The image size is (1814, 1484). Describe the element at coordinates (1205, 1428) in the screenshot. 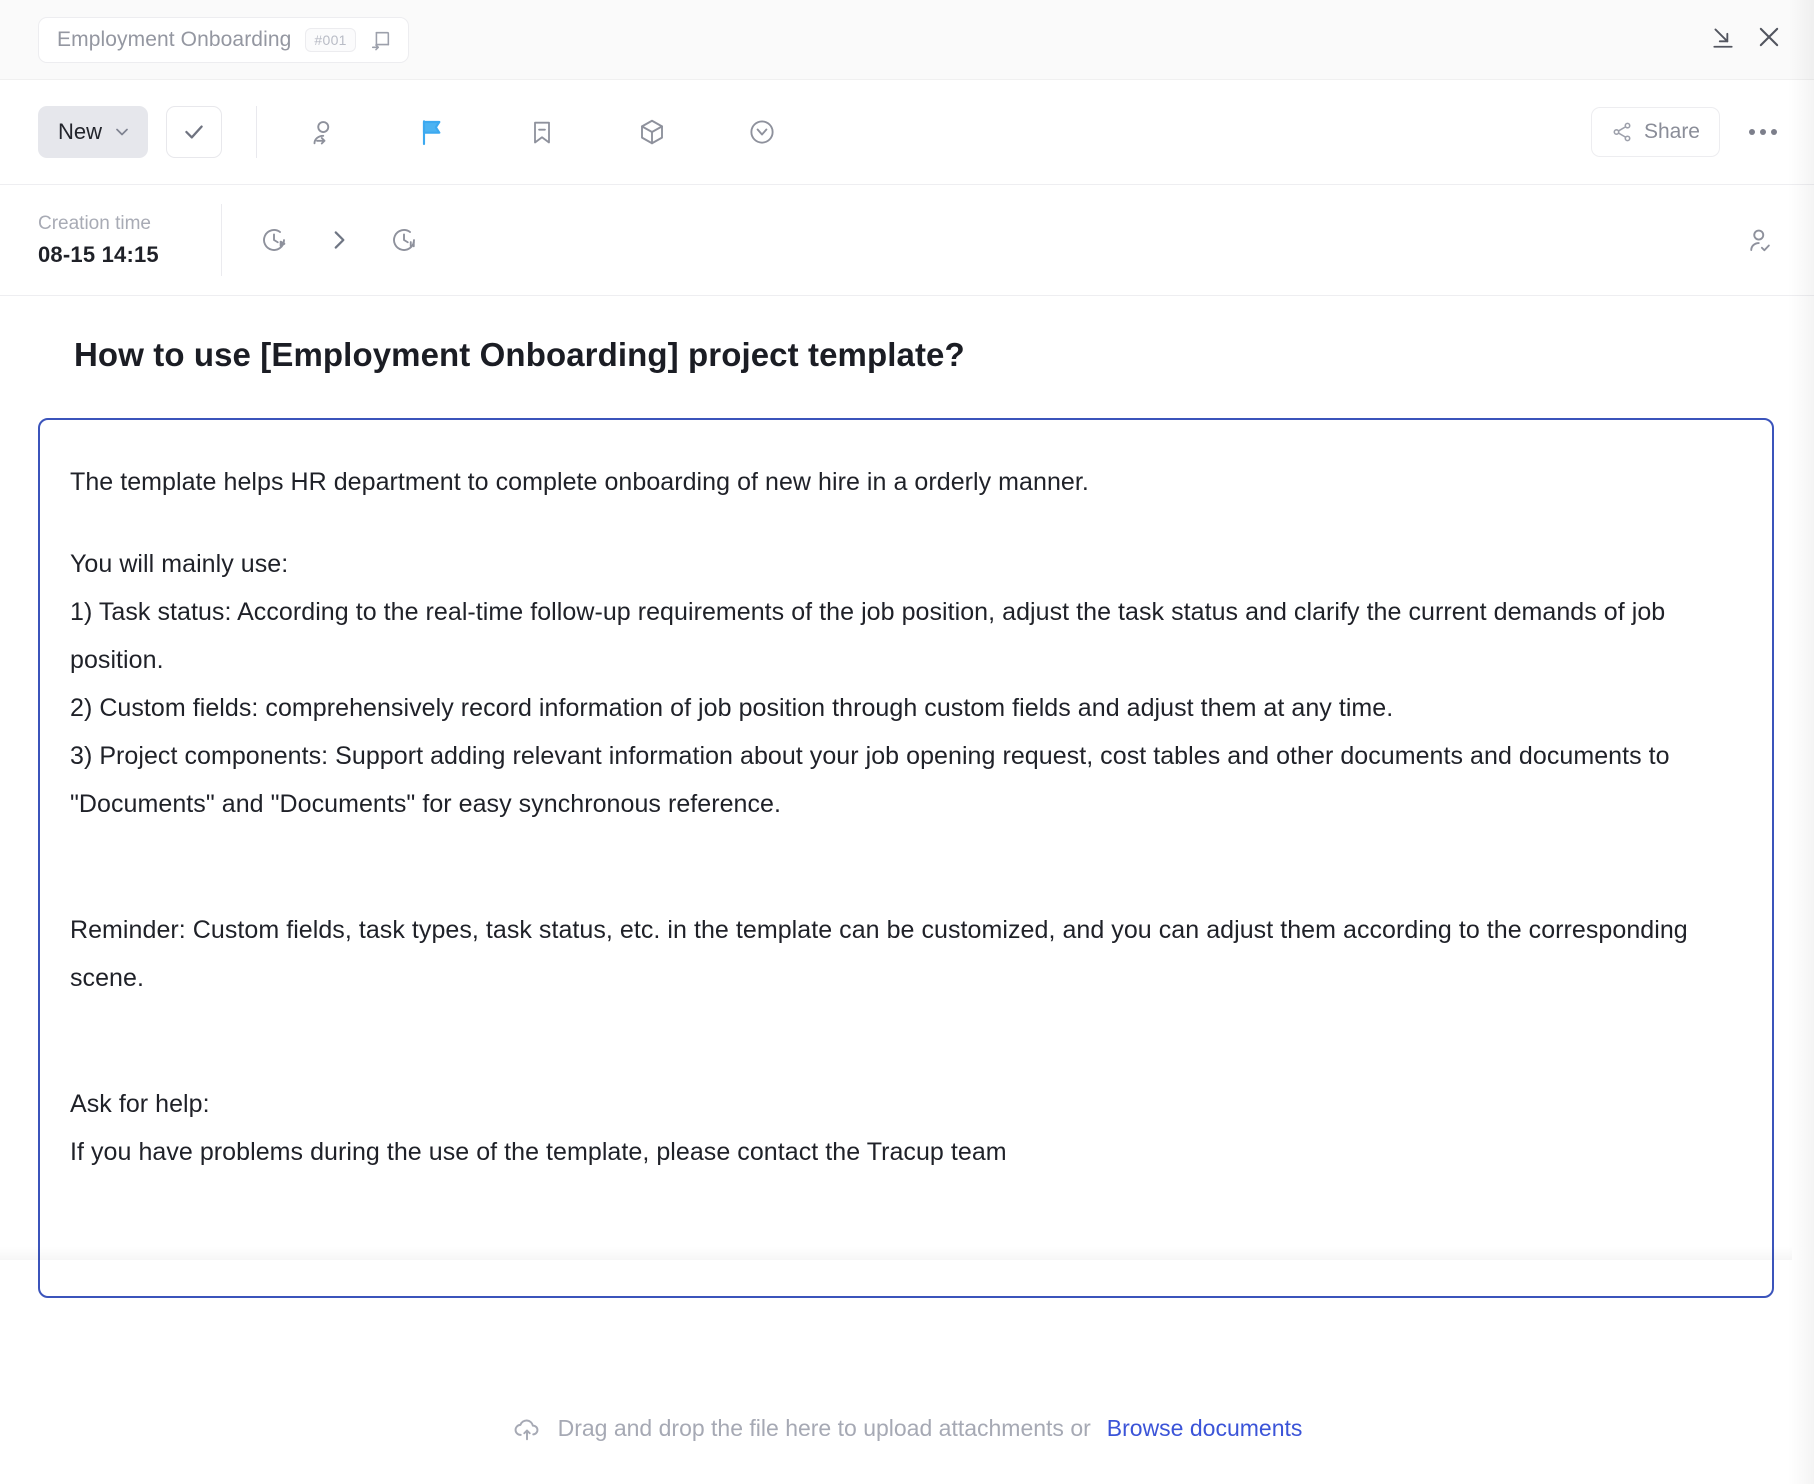

I see `browse-documents-link: Browse documents` at that location.